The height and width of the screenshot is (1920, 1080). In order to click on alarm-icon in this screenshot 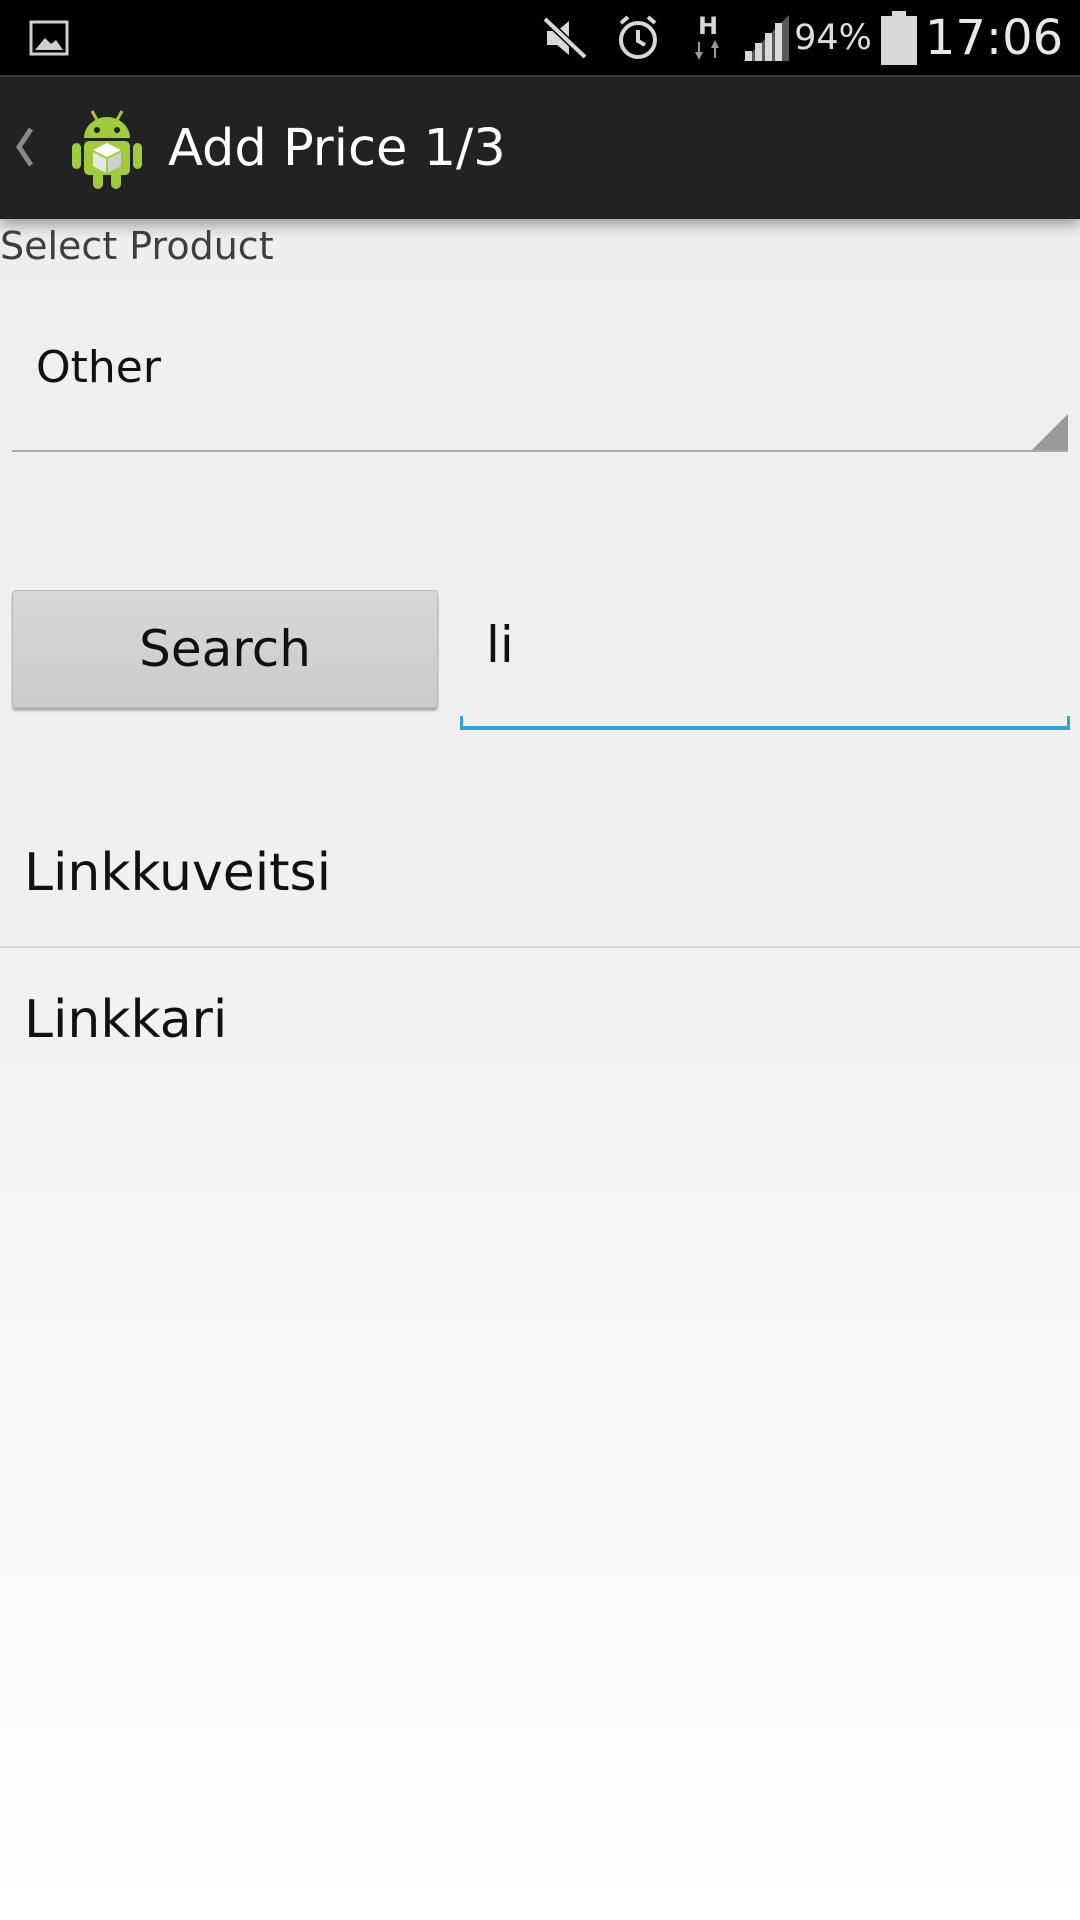, I will do `click(638, 37)`.